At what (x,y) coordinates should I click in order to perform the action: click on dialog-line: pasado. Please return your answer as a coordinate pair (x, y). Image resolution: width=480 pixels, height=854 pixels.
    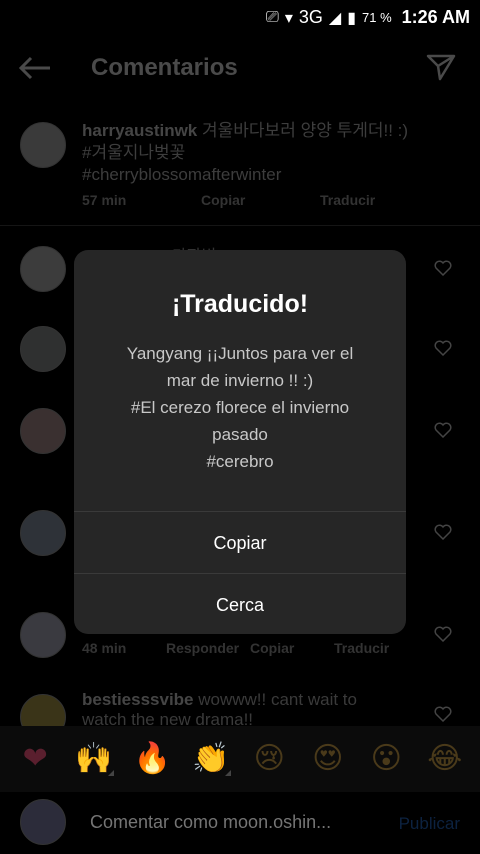
    Looking at the image, I should click on (240, 434).